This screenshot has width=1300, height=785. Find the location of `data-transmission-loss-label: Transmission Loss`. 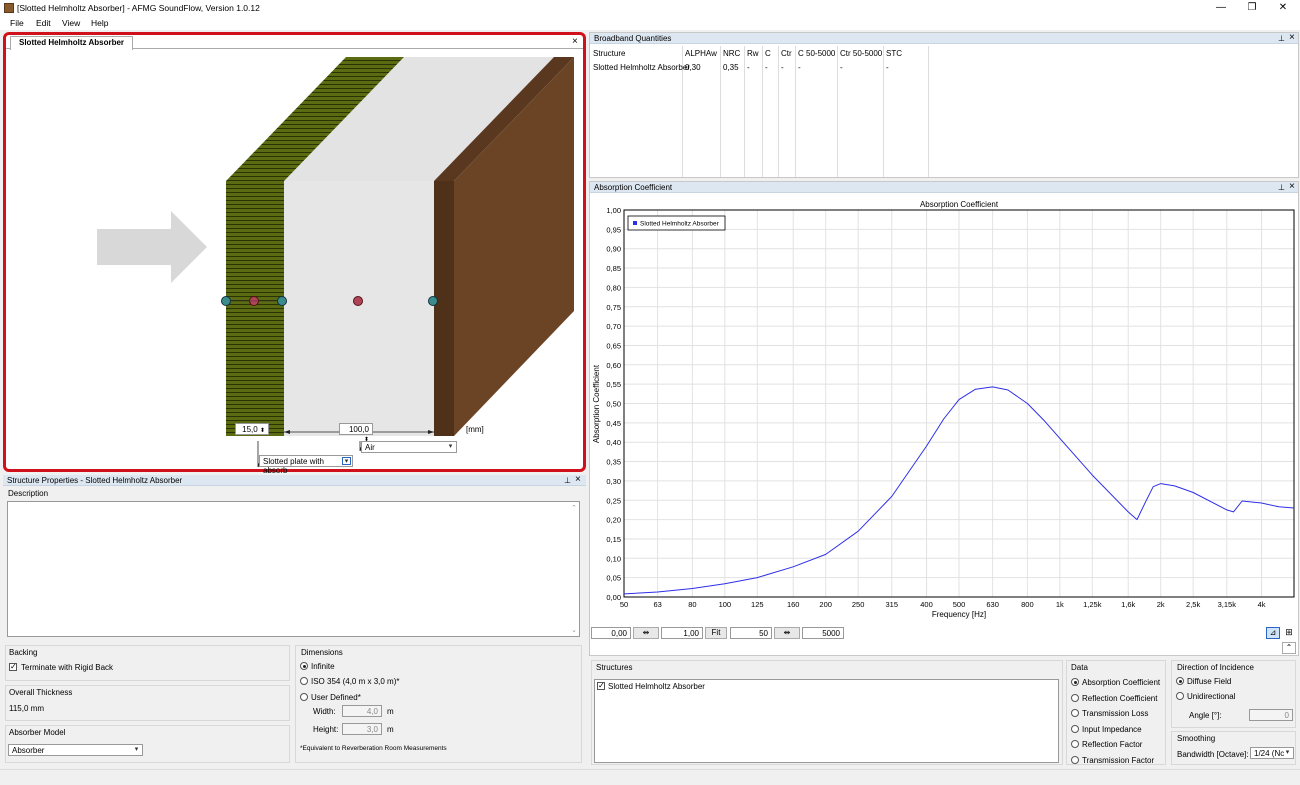

data-transmission-loss-label: Transmission Loss is located at coordinates (1115, 713).